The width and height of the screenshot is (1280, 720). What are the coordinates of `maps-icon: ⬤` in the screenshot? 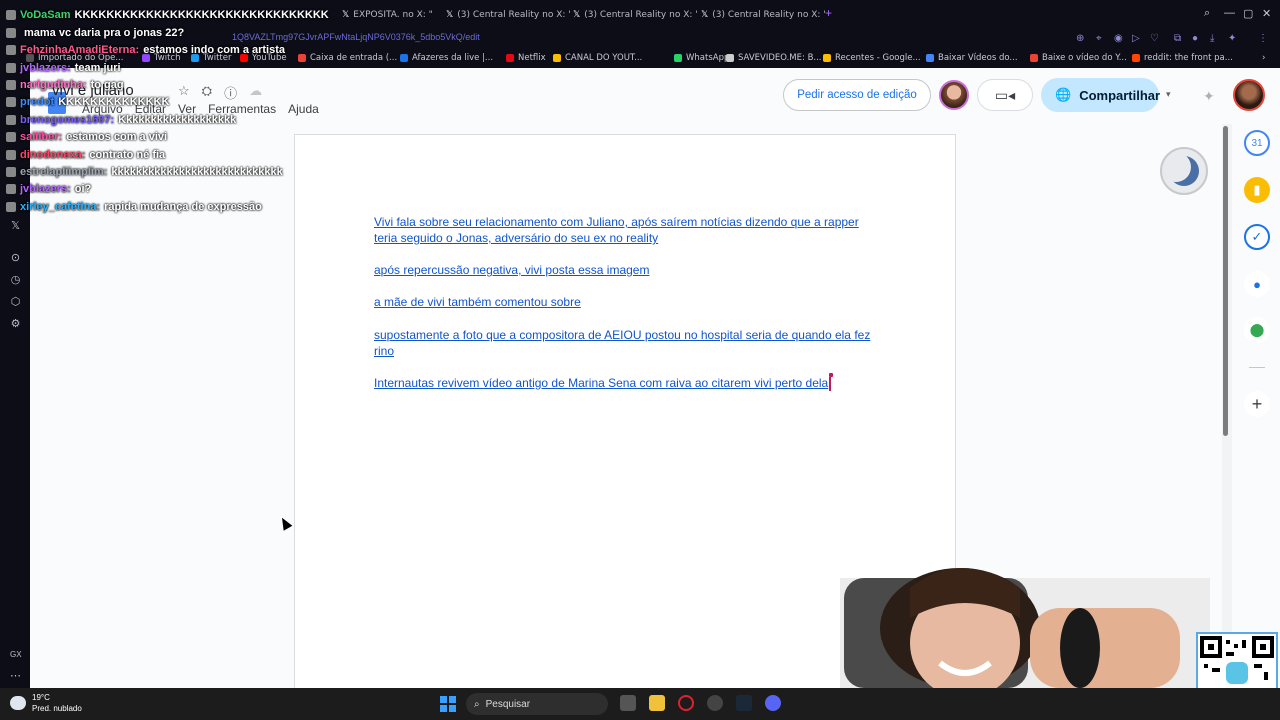 It's located at (1257, 330).